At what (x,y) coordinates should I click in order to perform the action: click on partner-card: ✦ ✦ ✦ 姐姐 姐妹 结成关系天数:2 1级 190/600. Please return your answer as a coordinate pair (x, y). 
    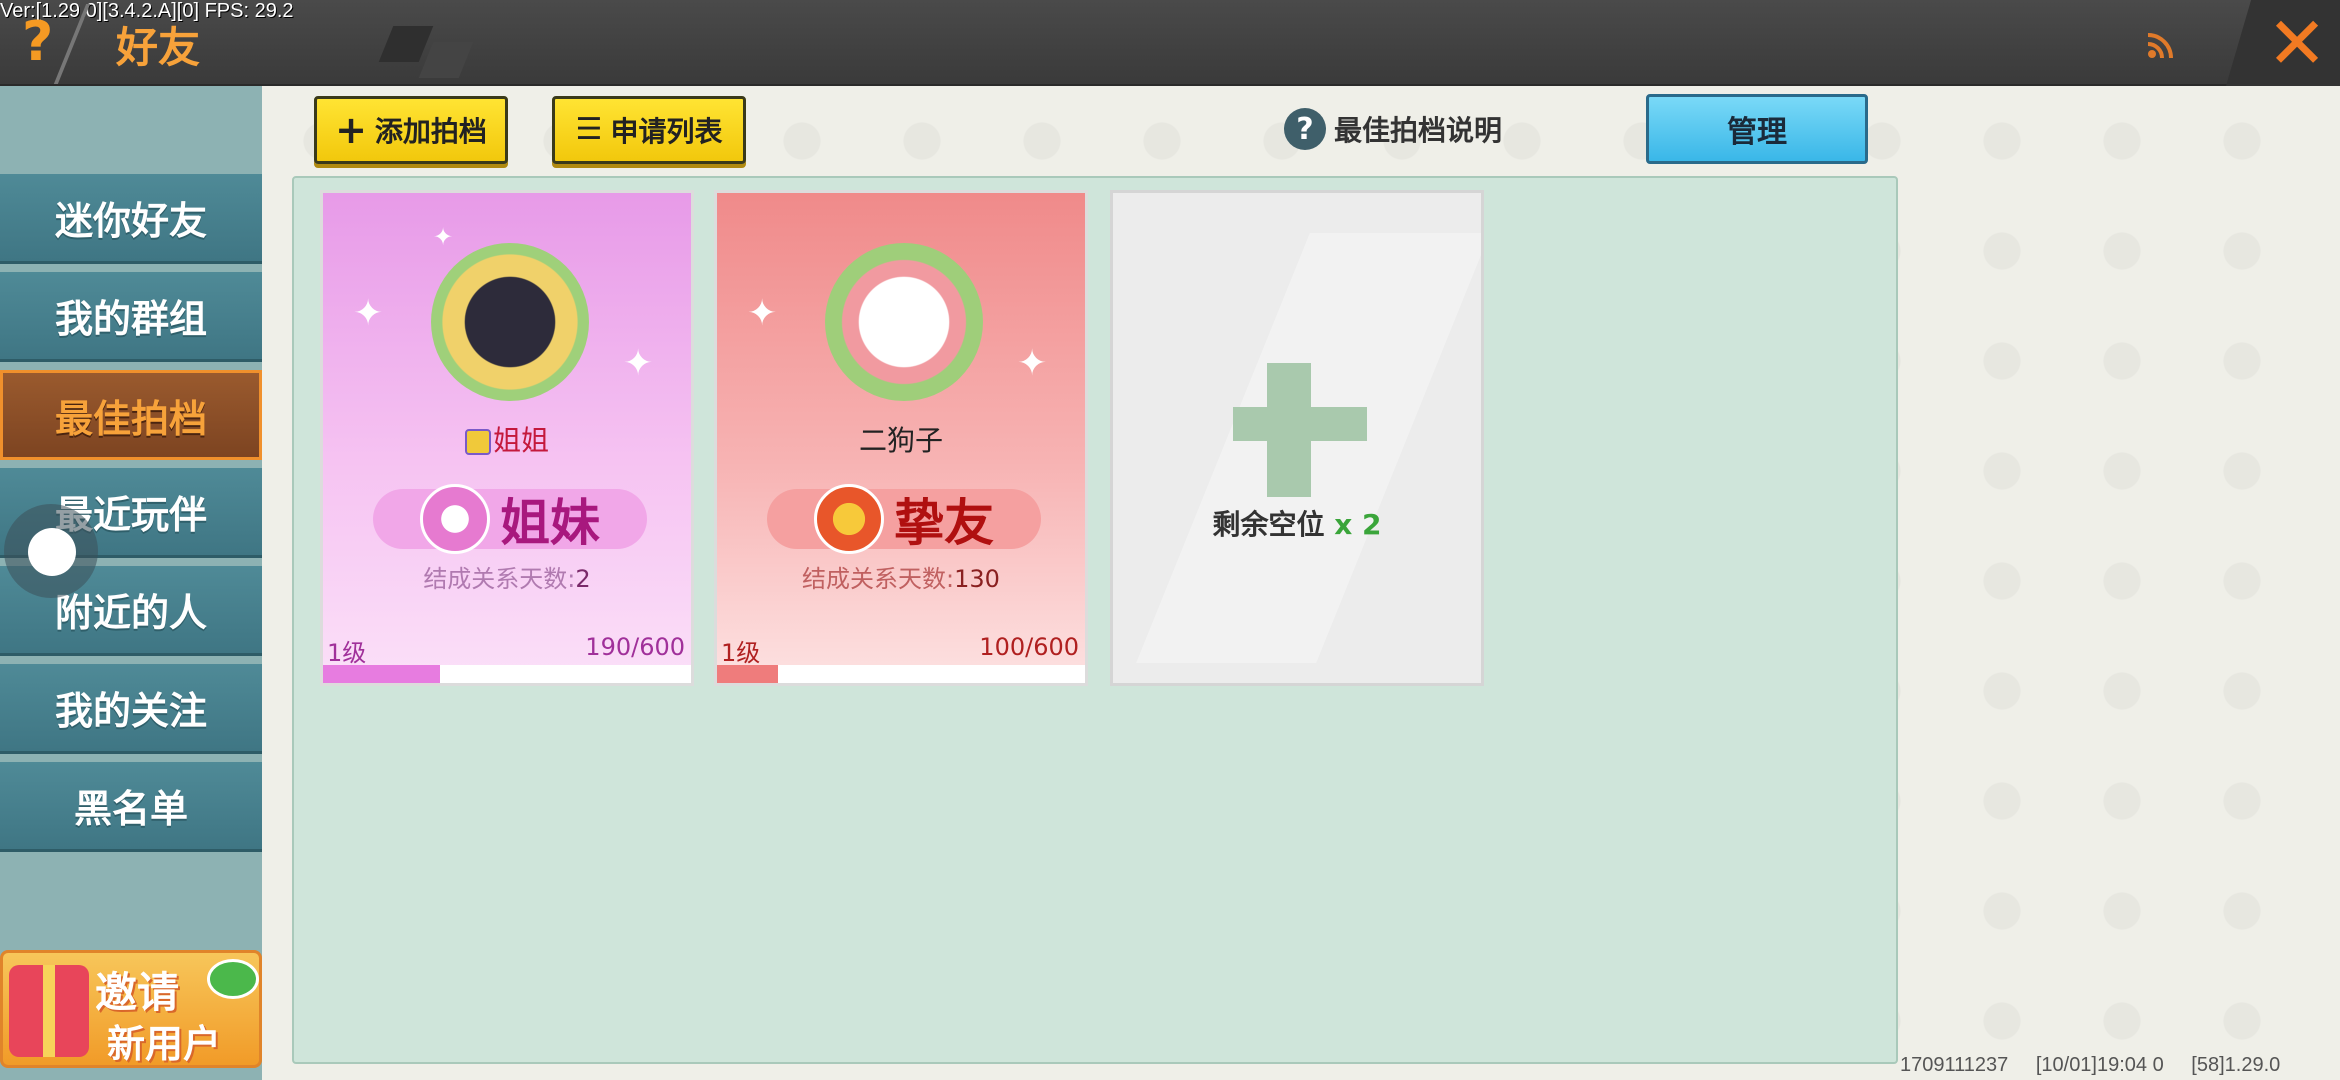
    Looking at the image, I should click on (507, 438).